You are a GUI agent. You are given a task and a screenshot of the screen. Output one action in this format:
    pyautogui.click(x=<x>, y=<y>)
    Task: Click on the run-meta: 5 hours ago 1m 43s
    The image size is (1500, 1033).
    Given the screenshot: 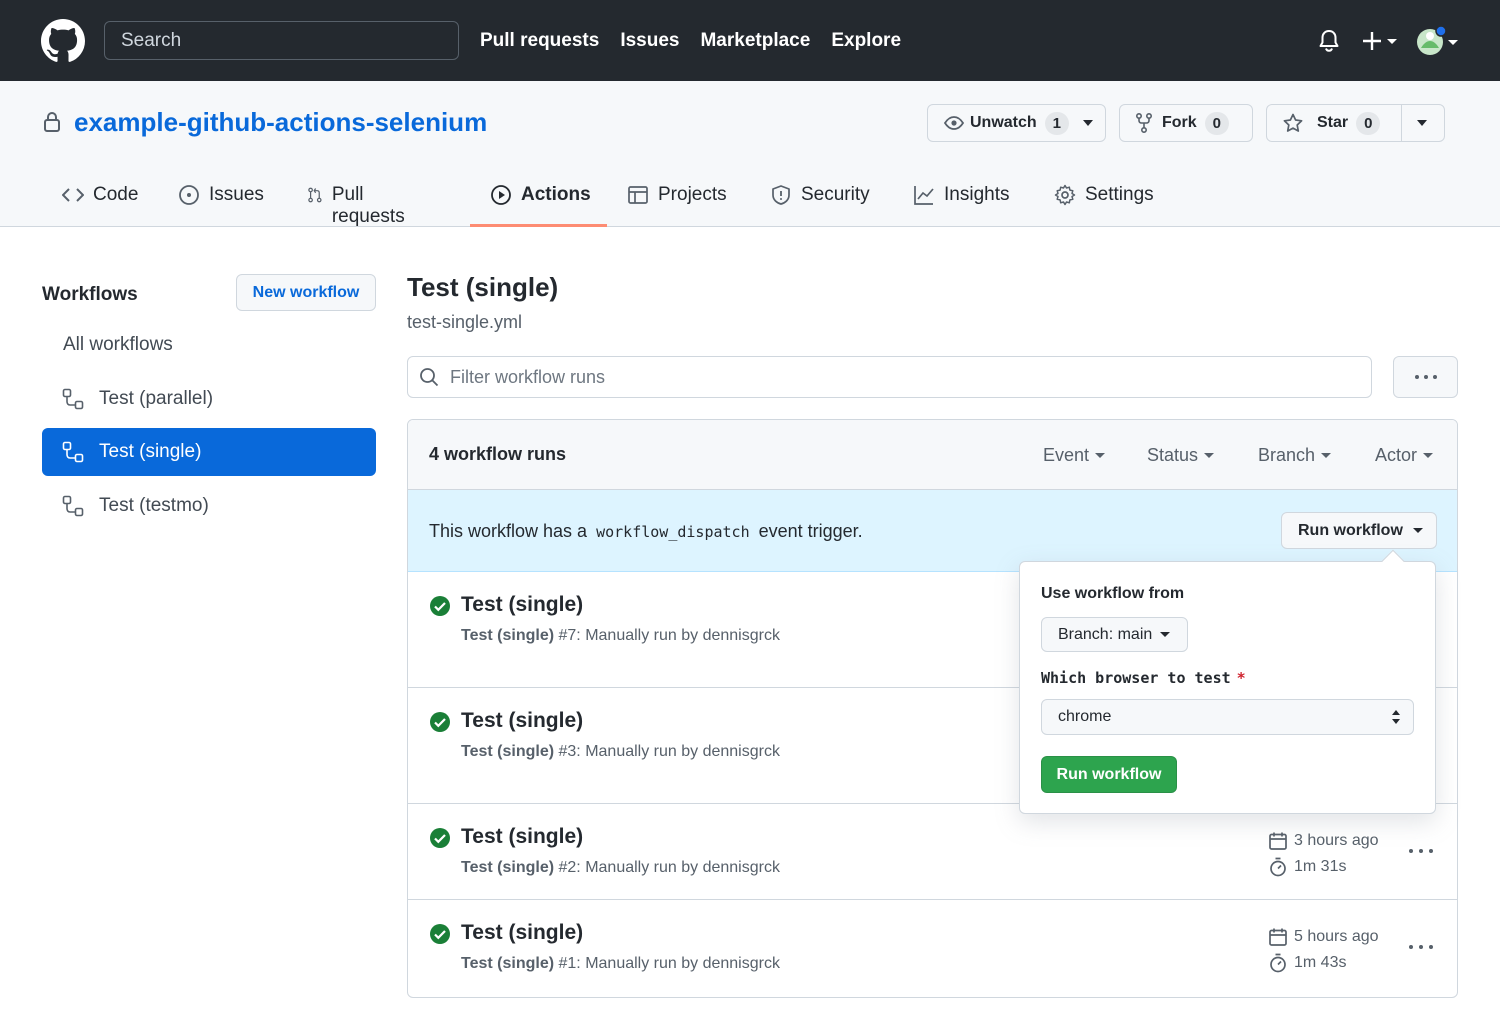 What is the action you would take?
    pyautogui.click(x=1323, y=950)
    